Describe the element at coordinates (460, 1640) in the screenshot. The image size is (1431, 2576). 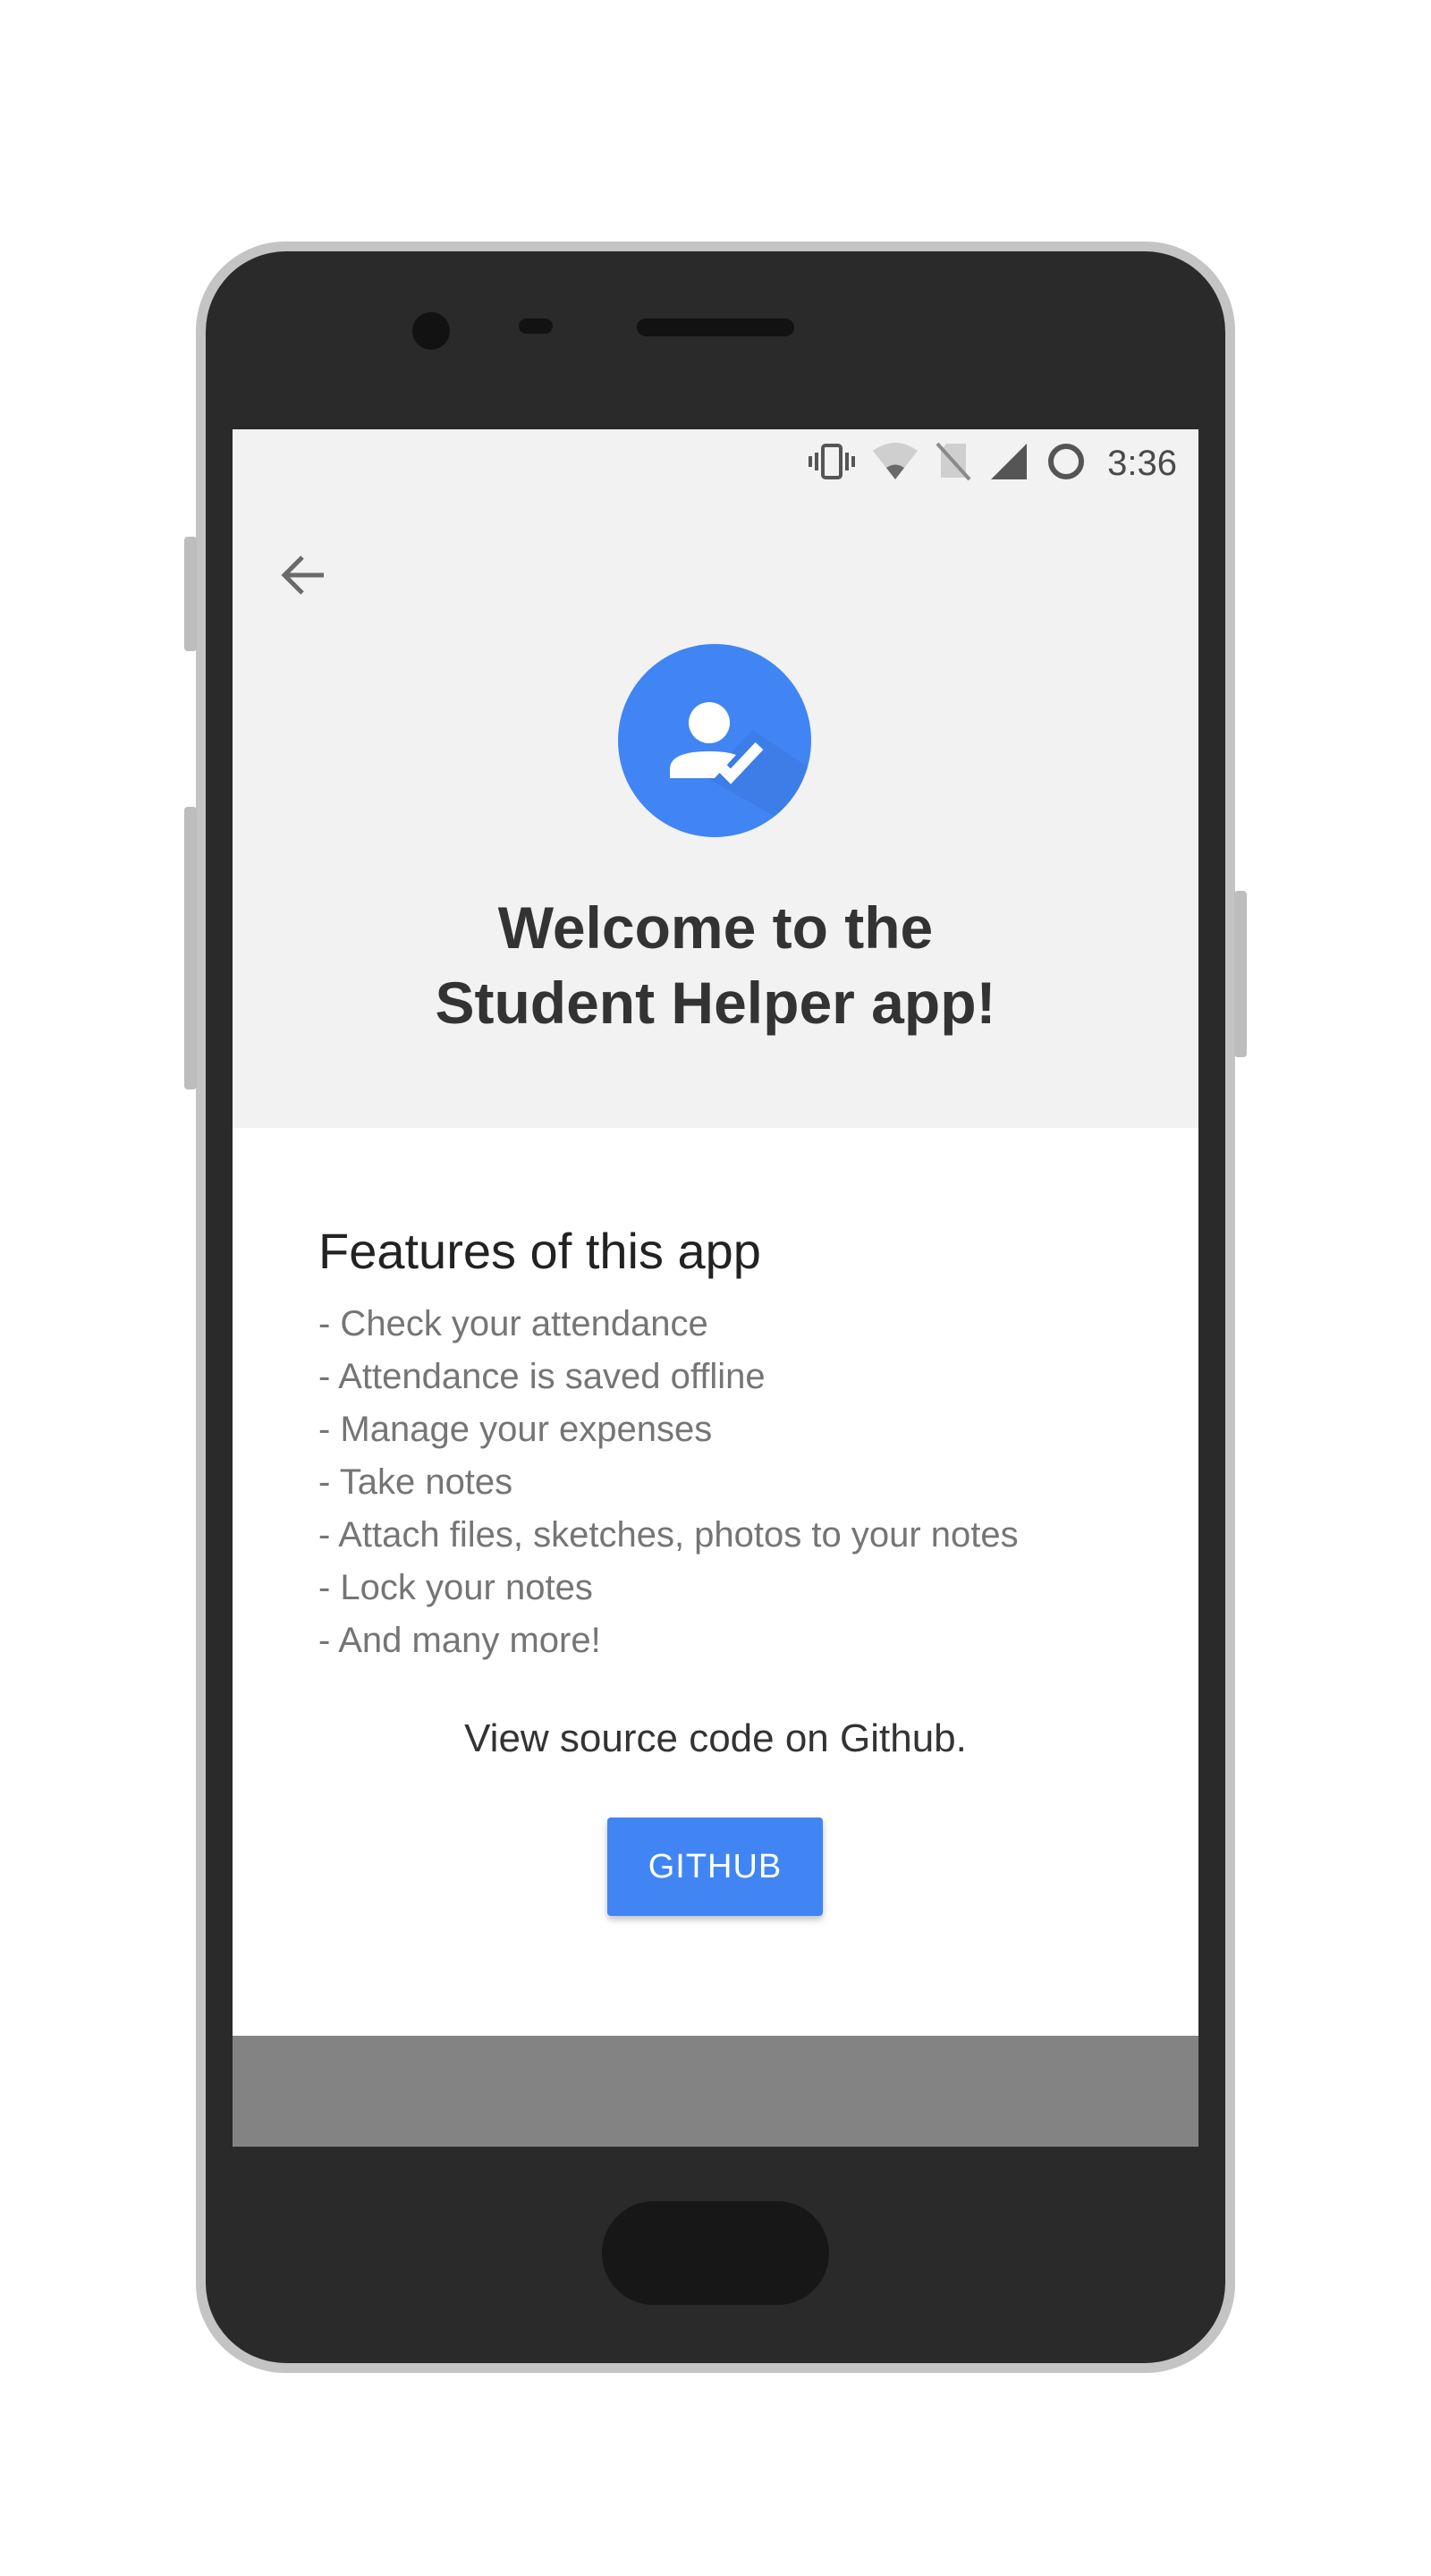
I see `list-item: - And many more!` at that location.